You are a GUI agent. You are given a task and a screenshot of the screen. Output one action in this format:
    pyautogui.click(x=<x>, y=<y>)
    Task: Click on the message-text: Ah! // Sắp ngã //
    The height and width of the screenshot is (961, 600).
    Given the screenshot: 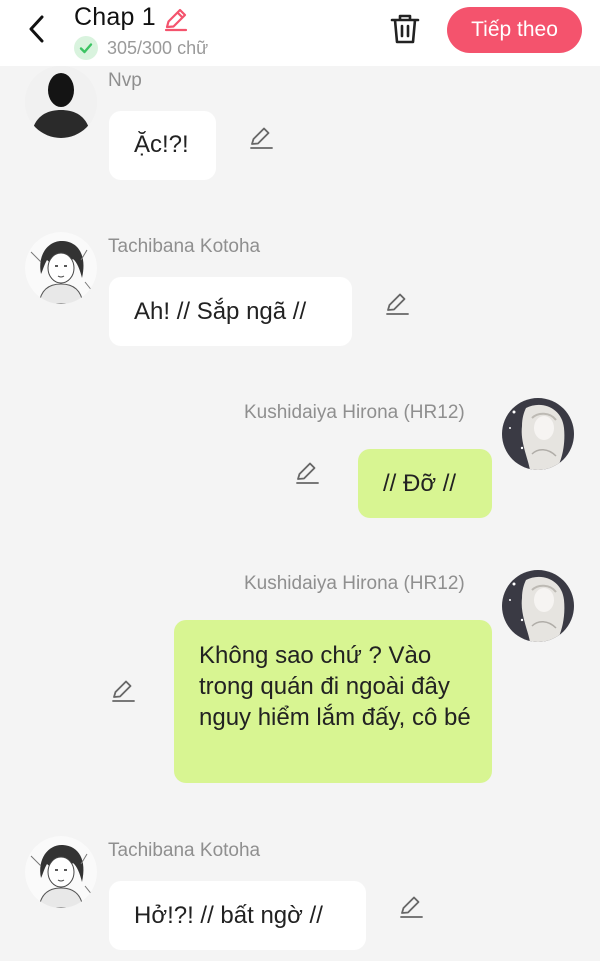 What is the action you would take?
    pyautogui.click(x=220, y=311)
    